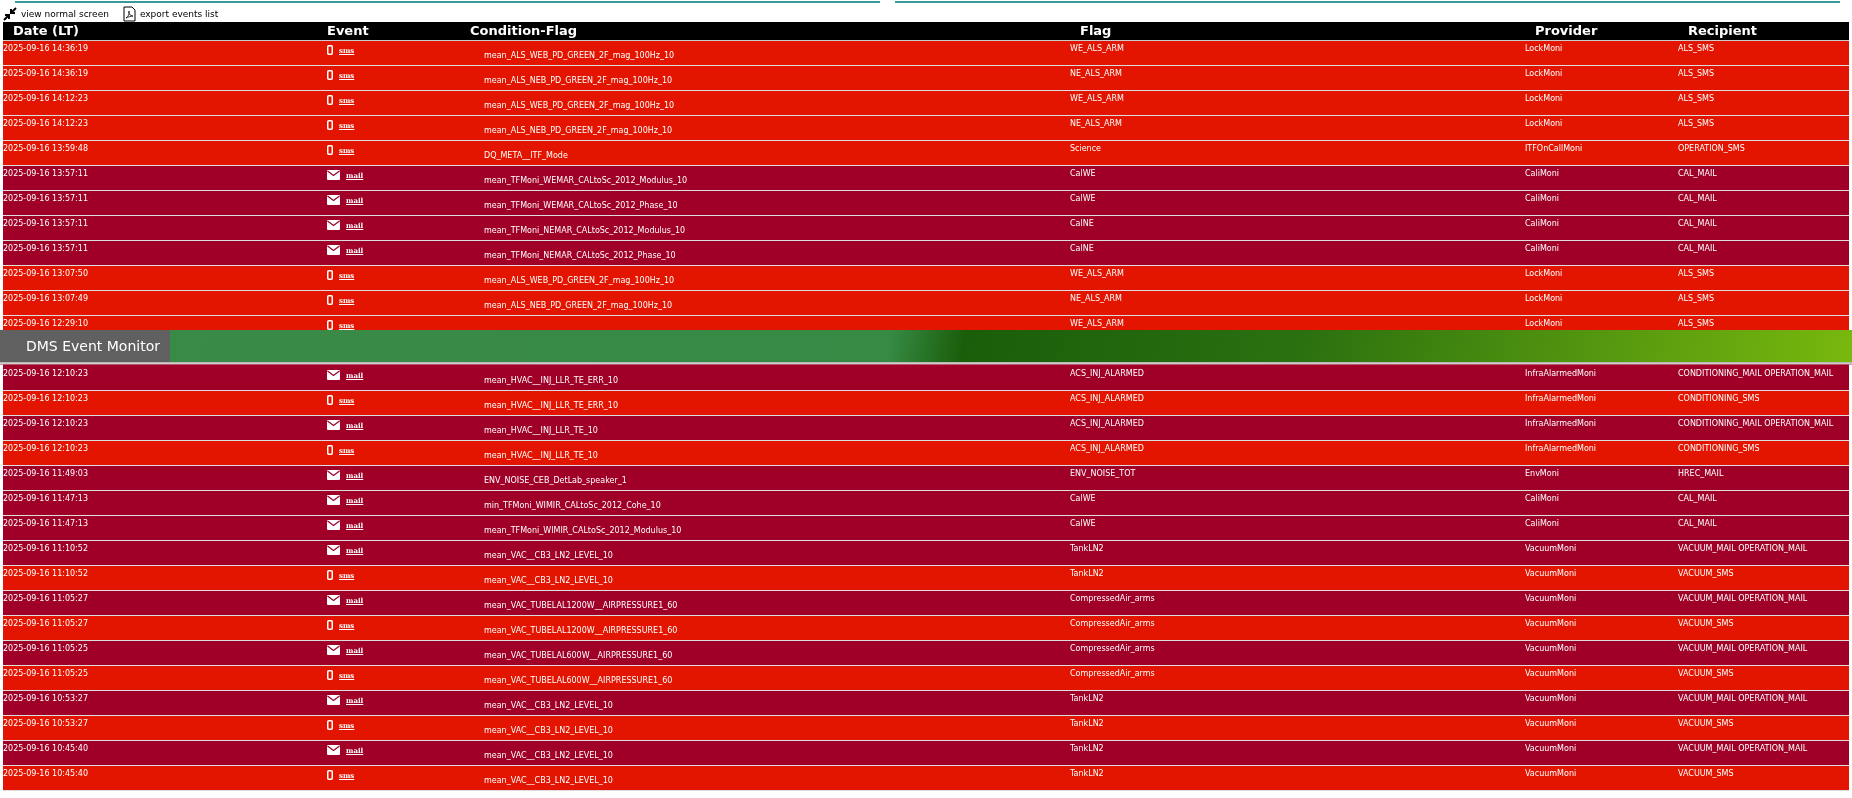 This screenshot has height=798, width=1852. I want to click on flag-cell-text: ACS_INJ_ALARMED, so click(1107, 449).